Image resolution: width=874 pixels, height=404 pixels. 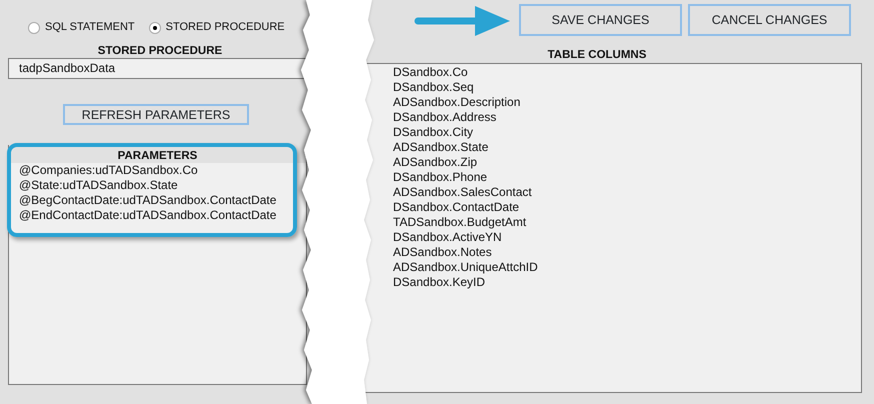 I want to click on column-item: DSandbox.KeyID, so click(x=439, y=282).